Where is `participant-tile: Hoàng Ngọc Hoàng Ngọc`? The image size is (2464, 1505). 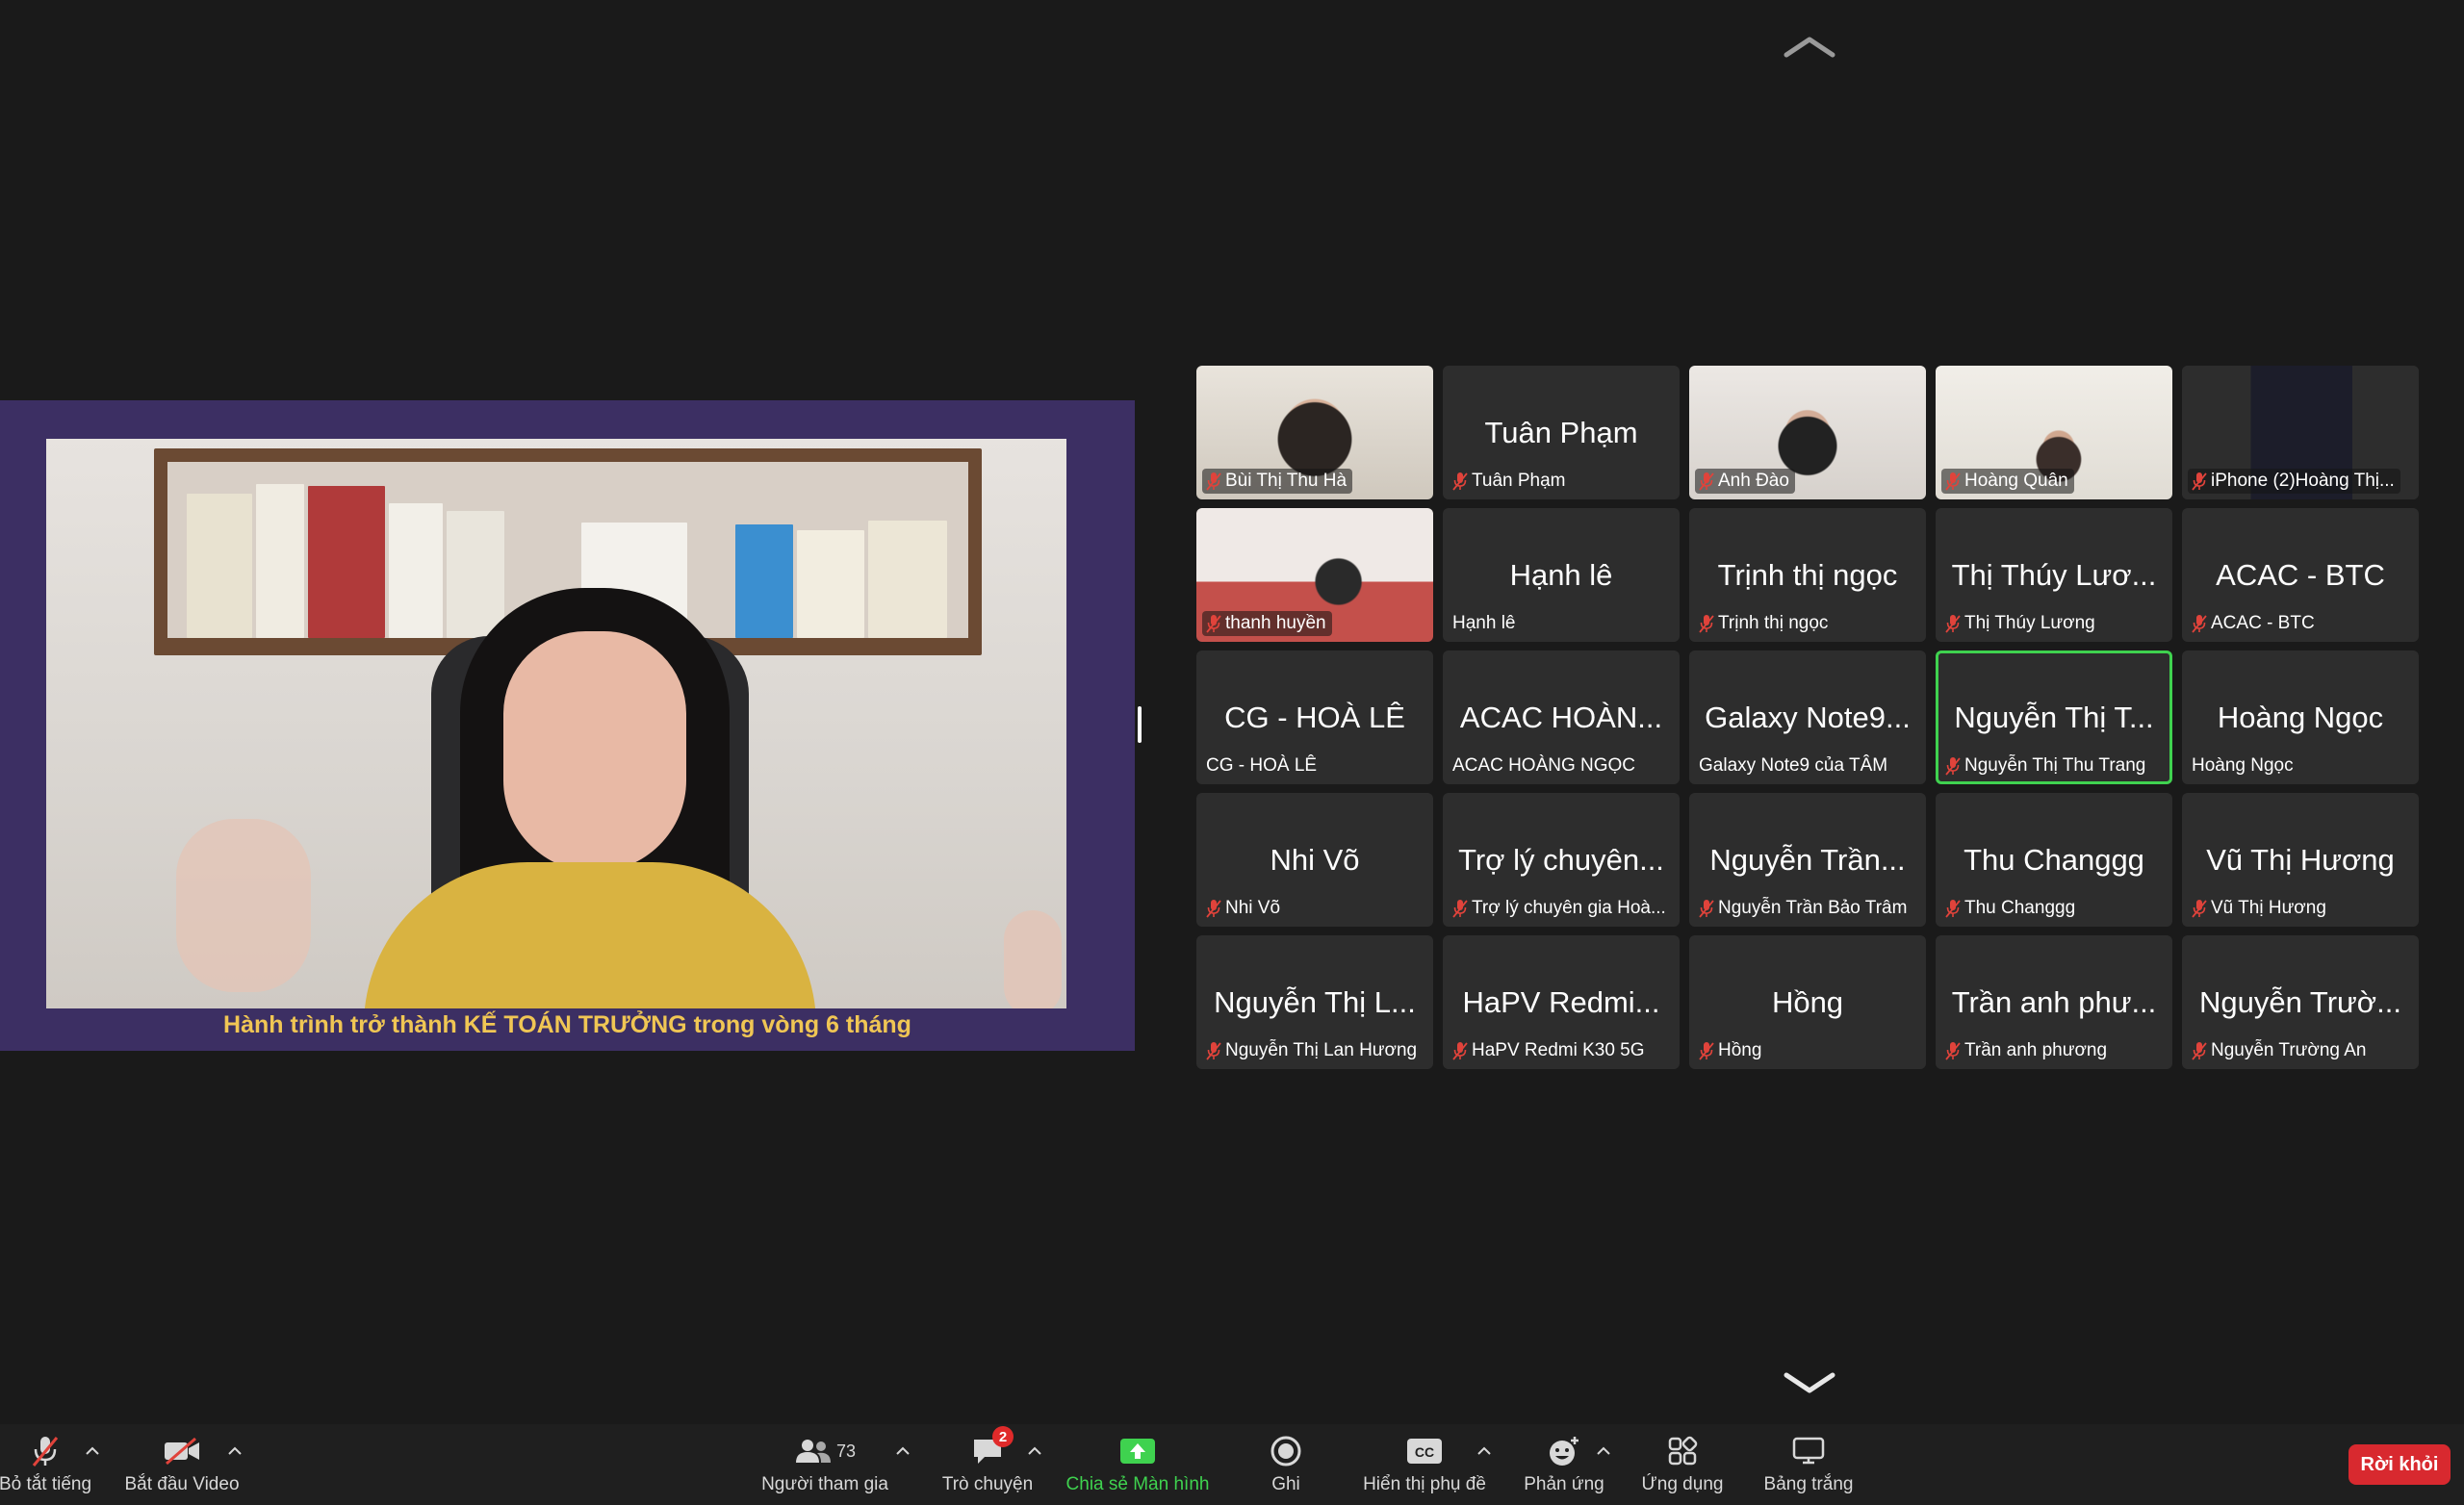
participant-tile: Hoàng Ngọc Hoàng Ngọc is located at coordinates (2300, 717).